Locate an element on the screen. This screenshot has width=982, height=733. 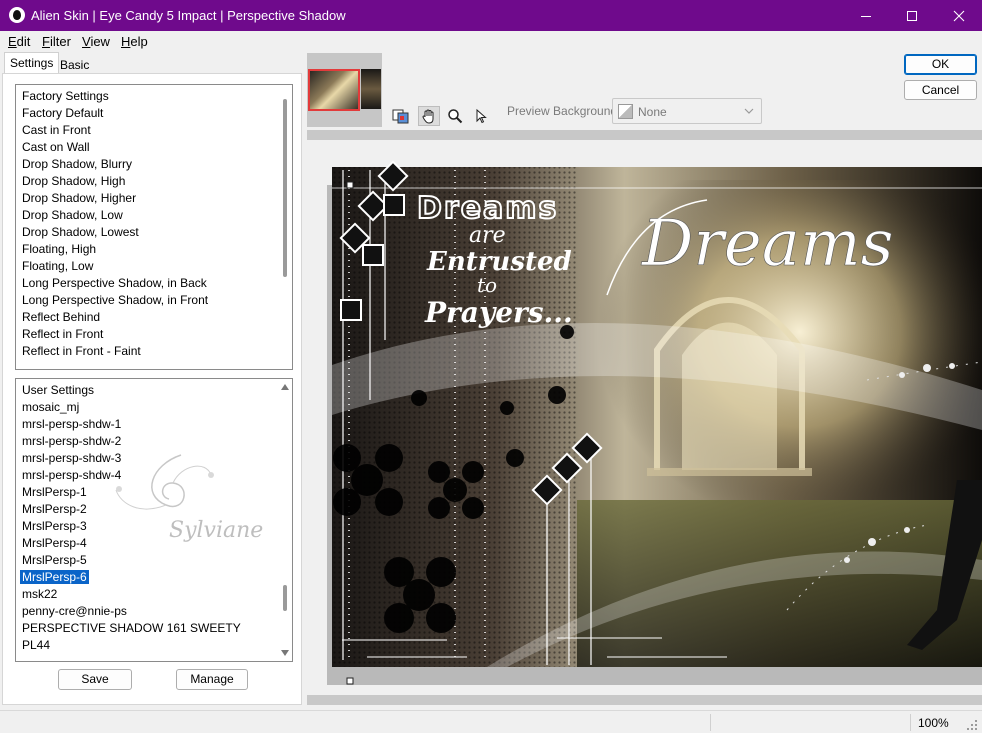
list-item: PERSPECTIVE SHADOW 161 SWEETY is located at coordinates (154, 628).